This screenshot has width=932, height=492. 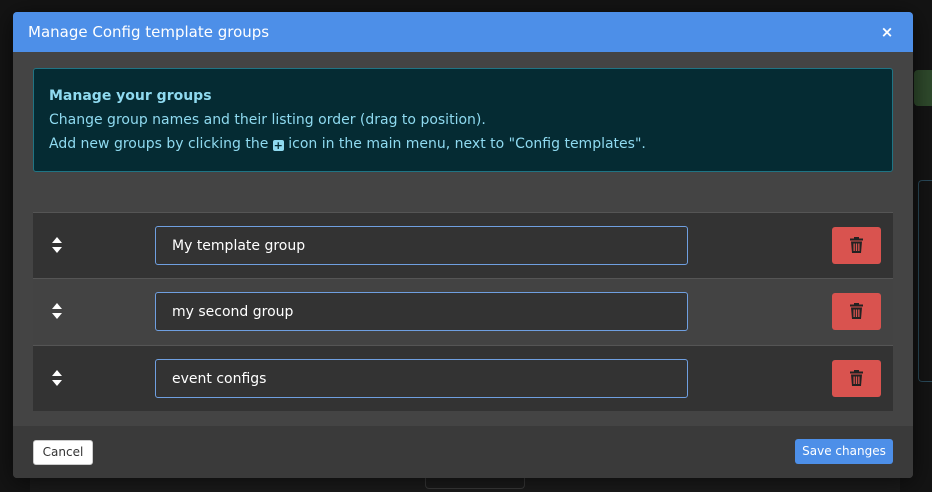 What do you see at coordinates (475, 483) in the screenshot?
I see `background-button-edge` at bounding box center [475, 483].